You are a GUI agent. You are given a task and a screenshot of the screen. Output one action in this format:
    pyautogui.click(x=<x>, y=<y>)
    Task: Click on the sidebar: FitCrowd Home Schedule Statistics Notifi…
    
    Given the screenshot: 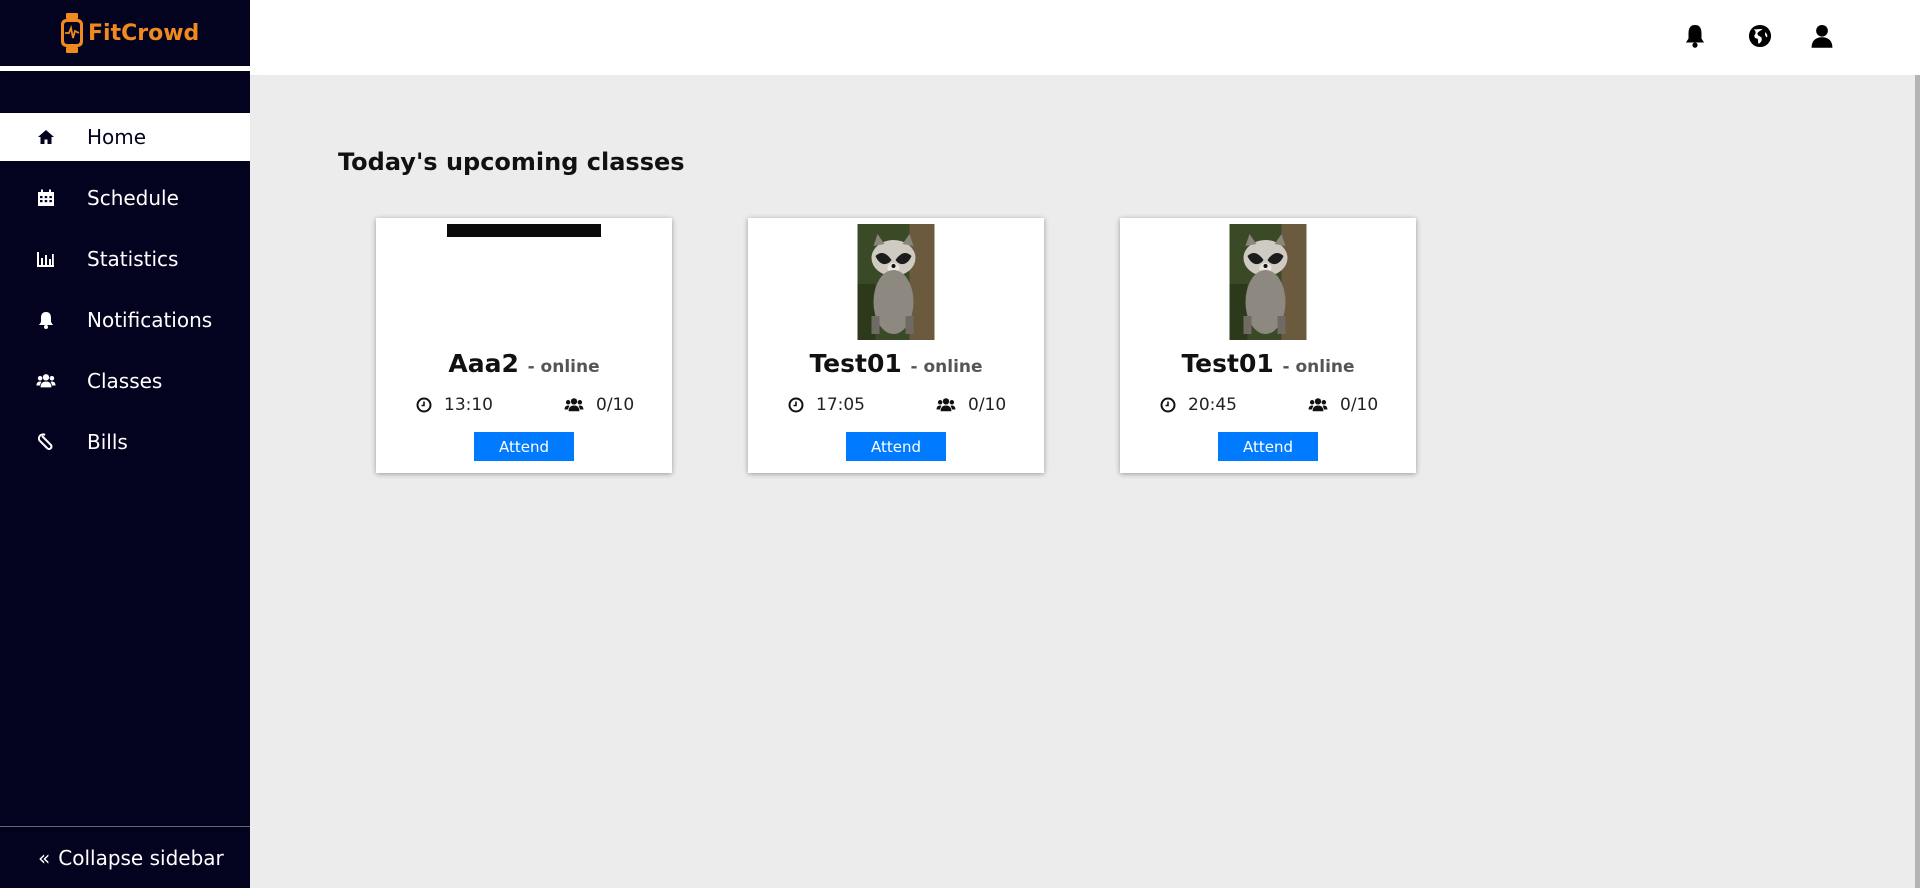 What is the action you would take?
    pyautogui.click(x=125, y=444)
    